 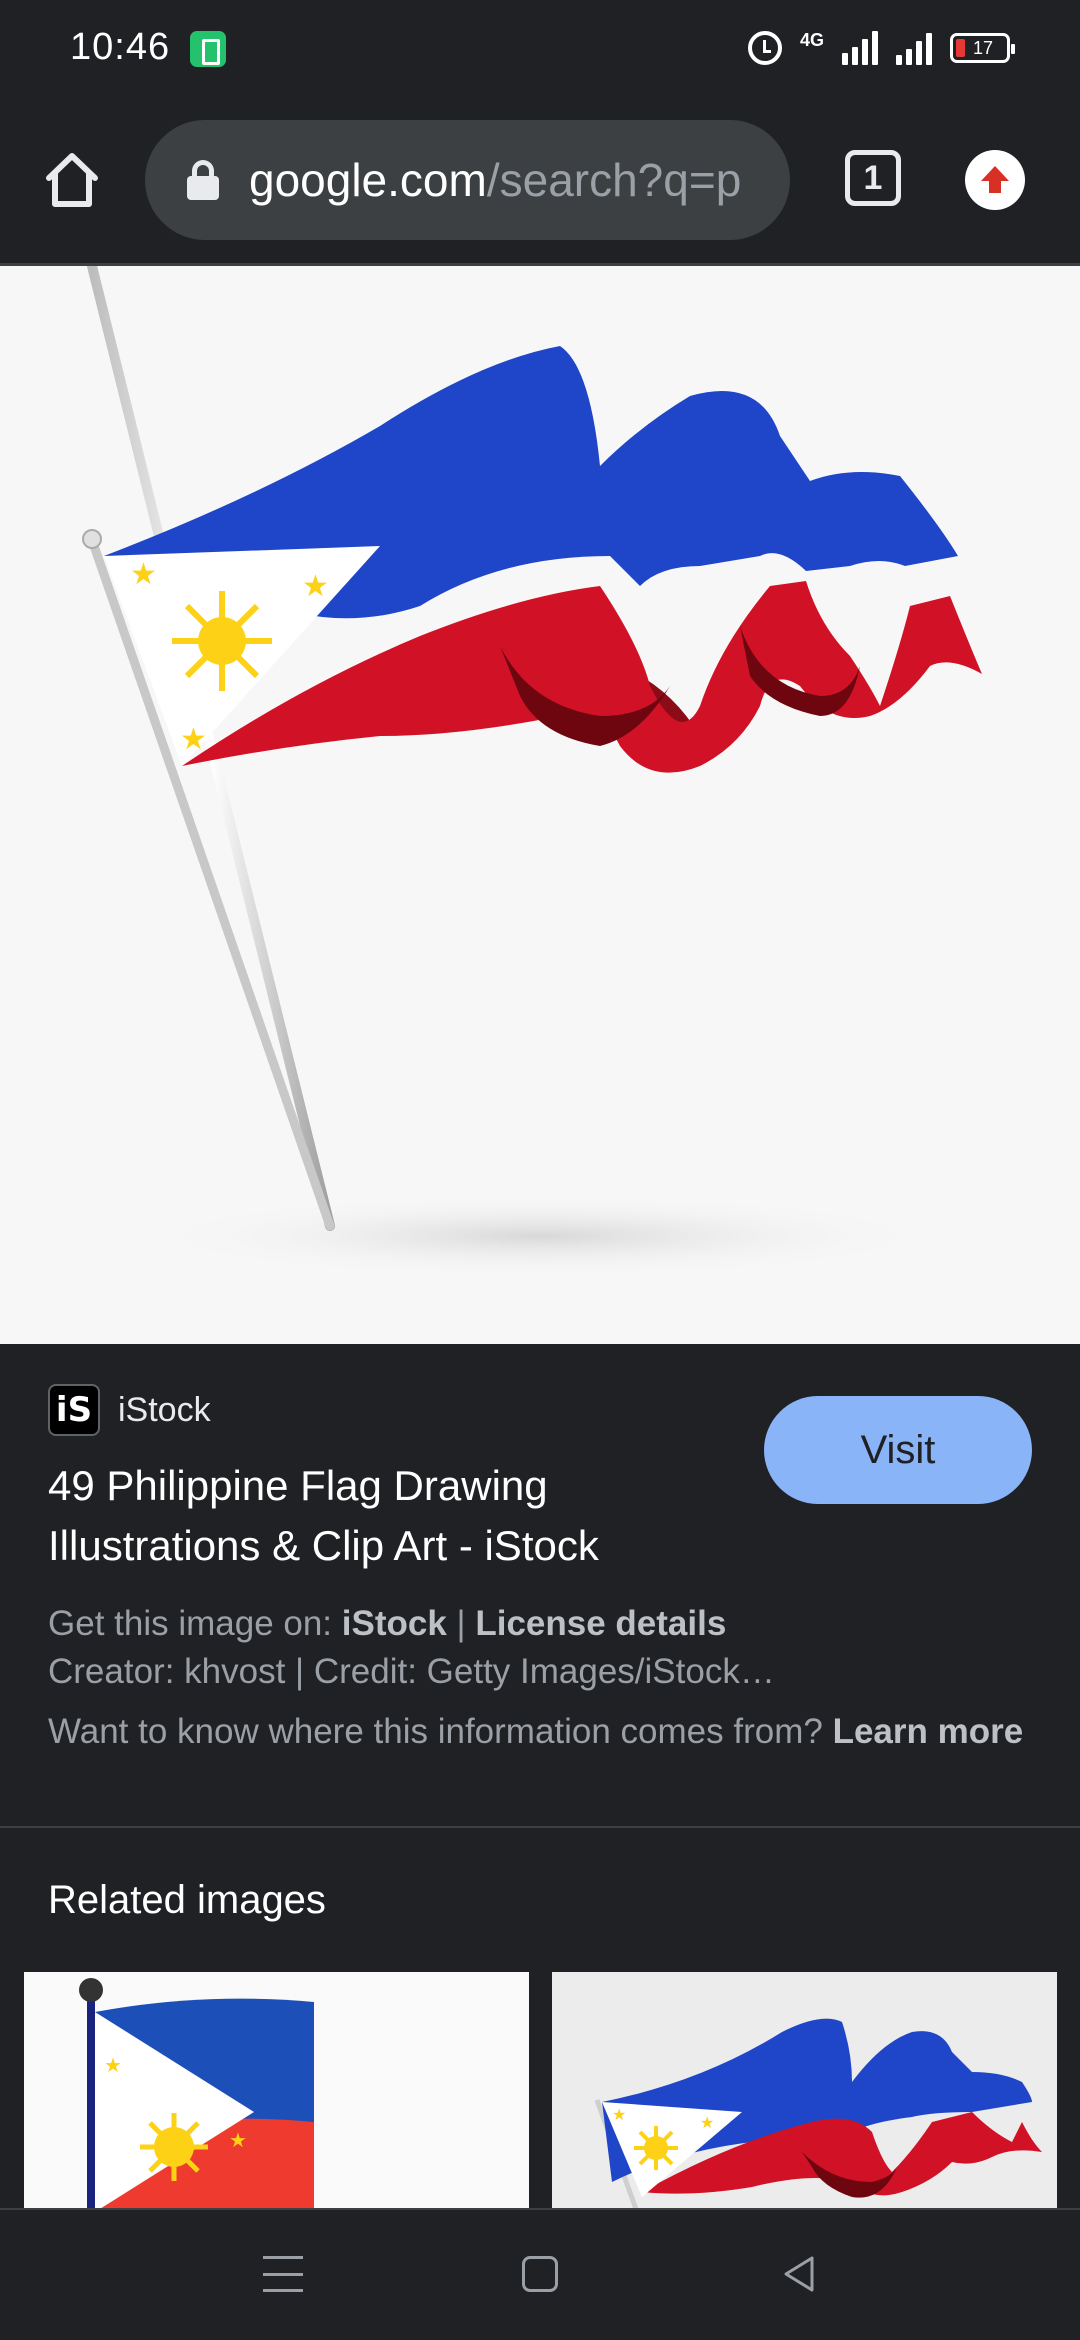 I want to click on update-button, so click(x=995, y=180).